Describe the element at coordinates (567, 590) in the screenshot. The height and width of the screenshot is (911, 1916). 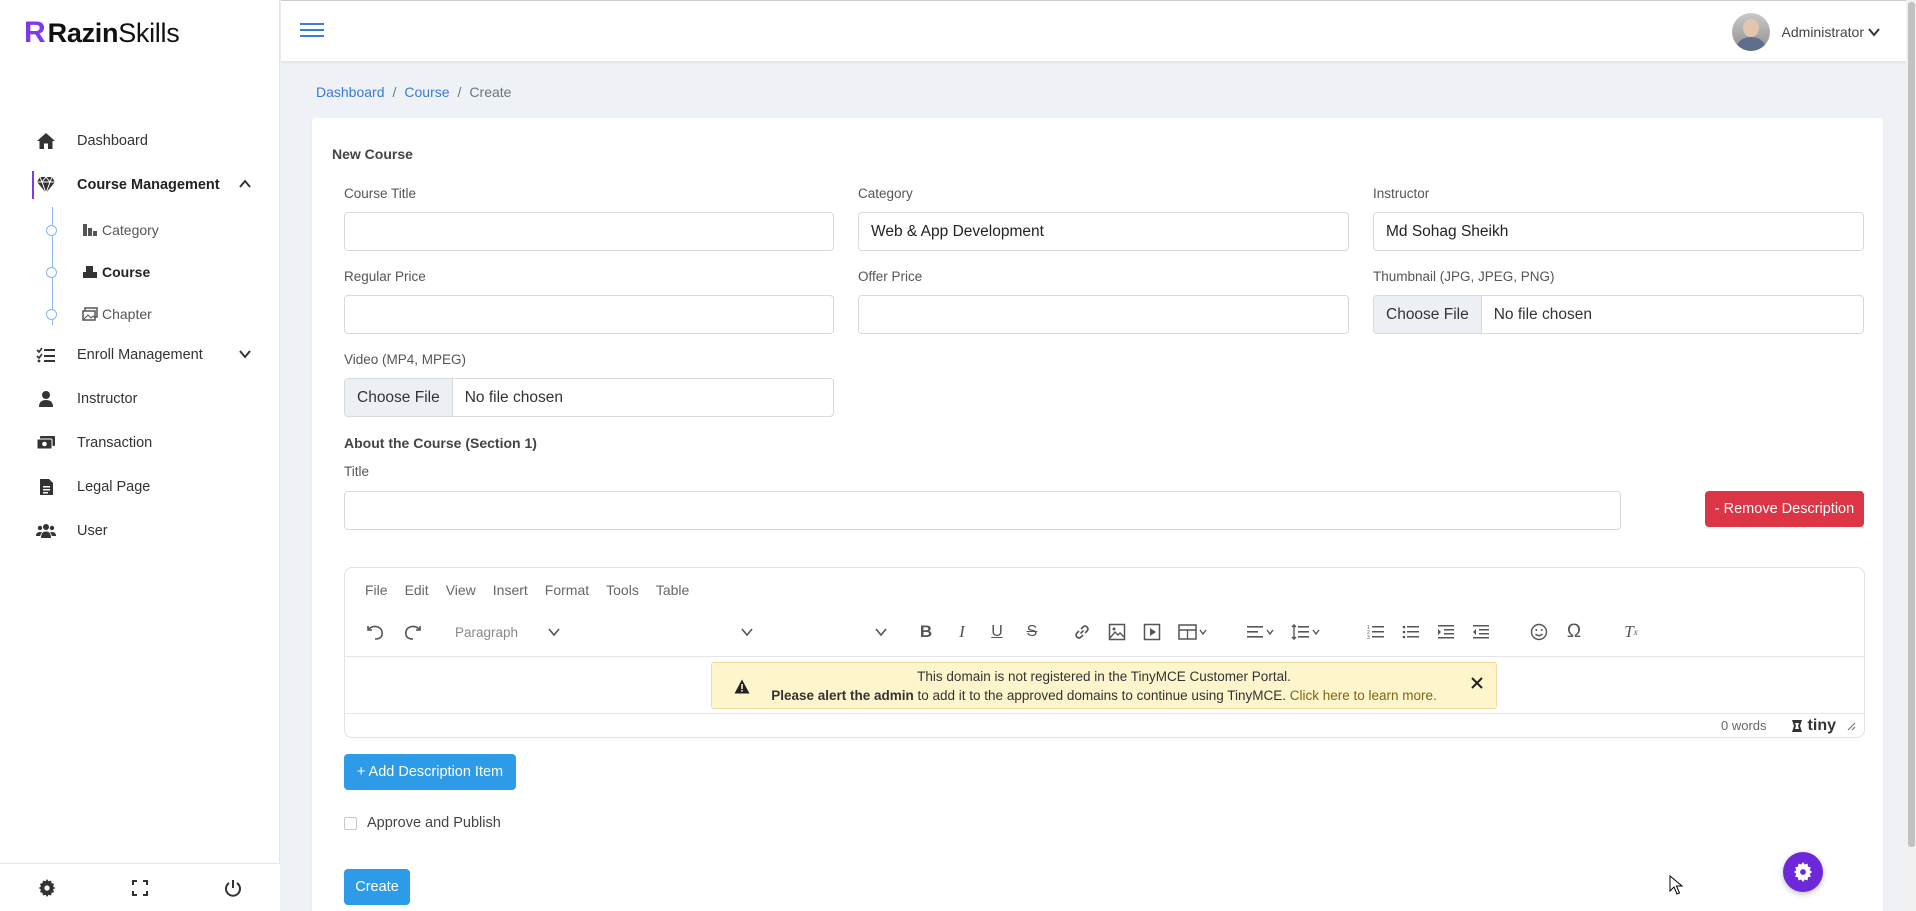
I see `editor-menu-format: Format` at that location.